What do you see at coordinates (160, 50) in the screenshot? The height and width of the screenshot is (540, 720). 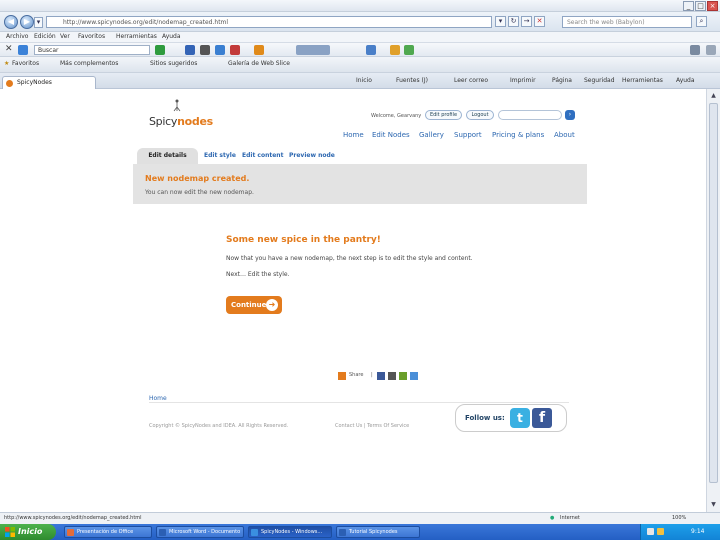 I see `toolbar-go-icon` at bounding box center [160, 50].